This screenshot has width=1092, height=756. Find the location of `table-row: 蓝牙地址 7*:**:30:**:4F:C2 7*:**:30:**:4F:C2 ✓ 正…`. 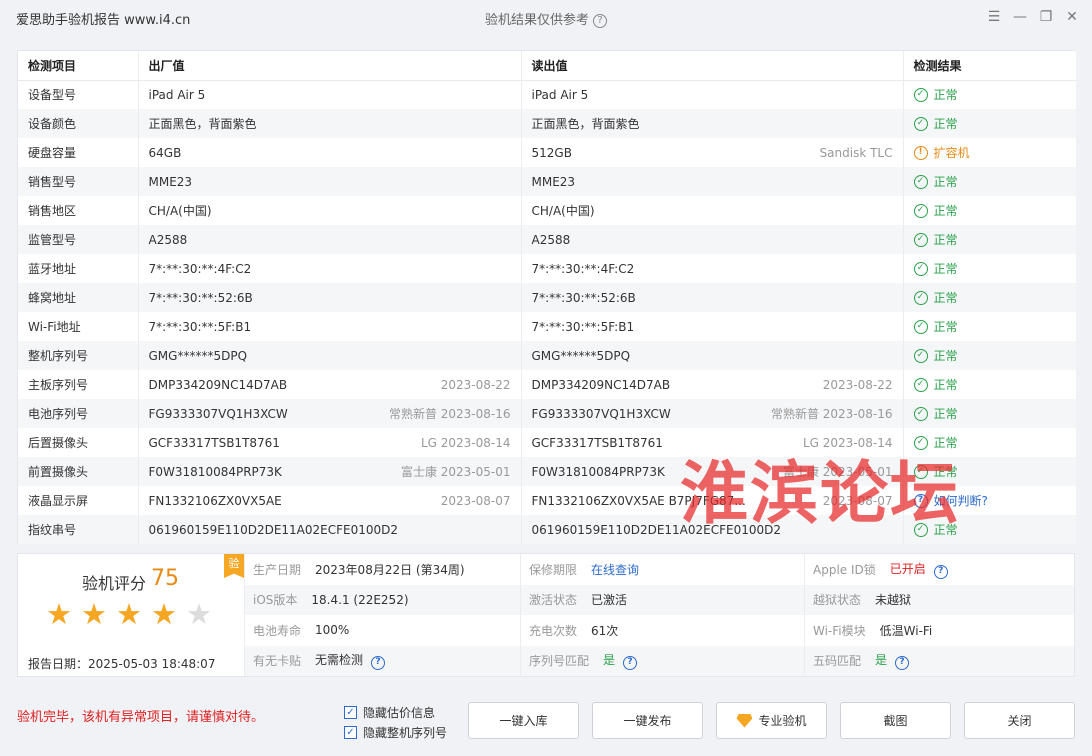

table-row: 蓝牙地址 7*:**:30:**:4F:C2 7*:**:30:**:4F:C2 ✓ 正… is located at coordinates (547, 268).